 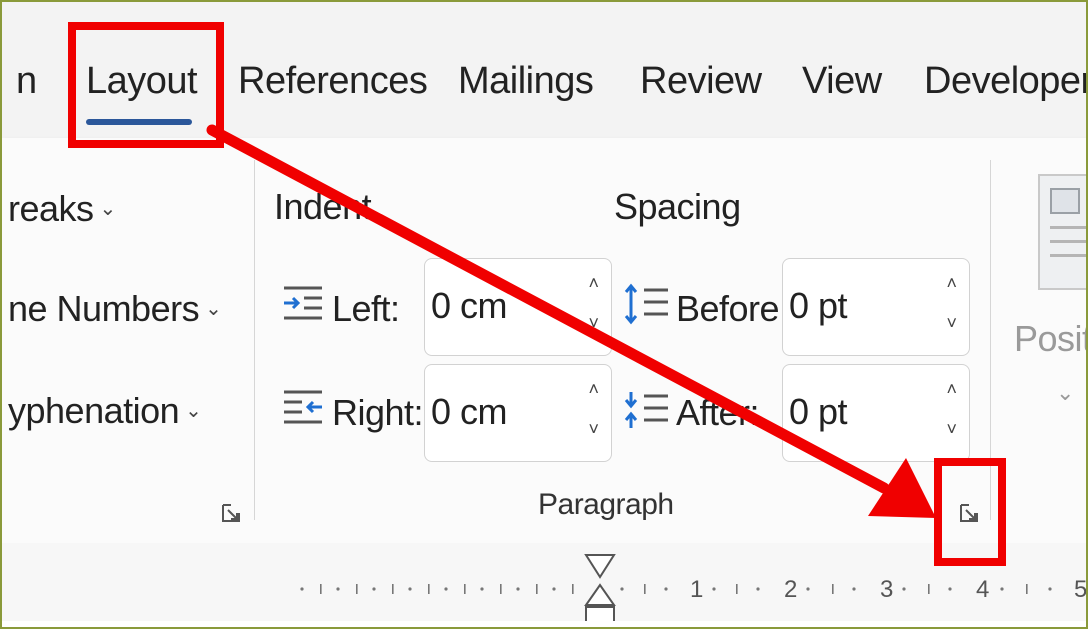 What do you see at coordinates (970, 512) in the screenshot?
I see `launcher-highlight-box` at bounding box center [970, 512].